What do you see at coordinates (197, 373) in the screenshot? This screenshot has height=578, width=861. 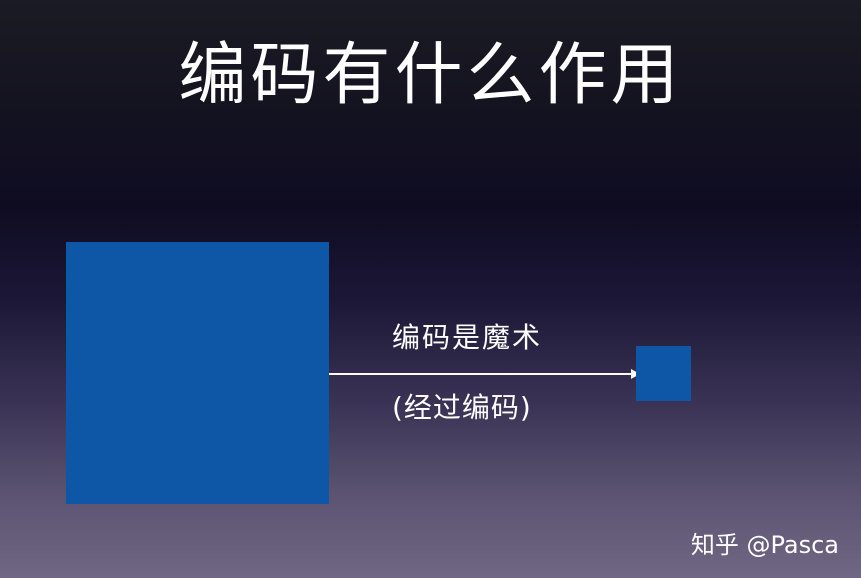 I see `original-large-square` at bounding box center [197, 373].